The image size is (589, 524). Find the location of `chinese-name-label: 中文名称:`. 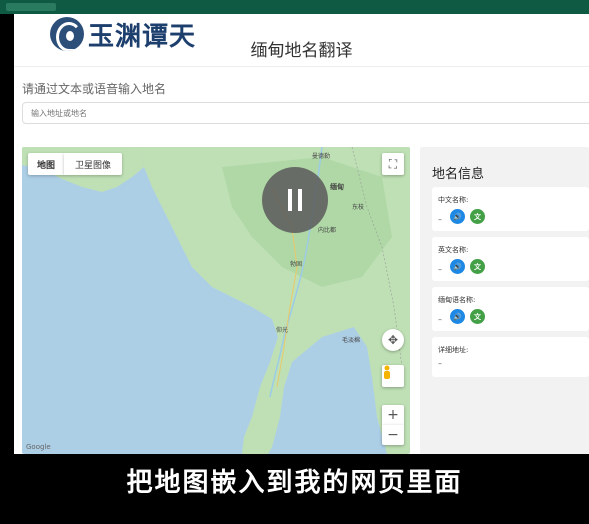

chinese-name-label: 中文名称: is located at coordinates (453, 200).